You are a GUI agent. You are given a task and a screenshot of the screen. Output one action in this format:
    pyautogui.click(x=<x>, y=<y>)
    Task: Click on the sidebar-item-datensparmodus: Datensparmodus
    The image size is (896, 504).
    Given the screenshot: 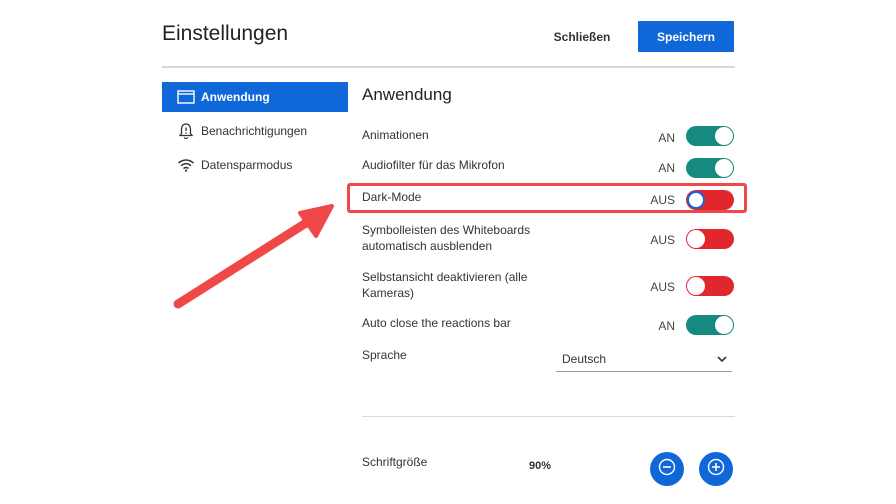 What is the action you would take?
    pyautogui.click(x=255, y=165)
    